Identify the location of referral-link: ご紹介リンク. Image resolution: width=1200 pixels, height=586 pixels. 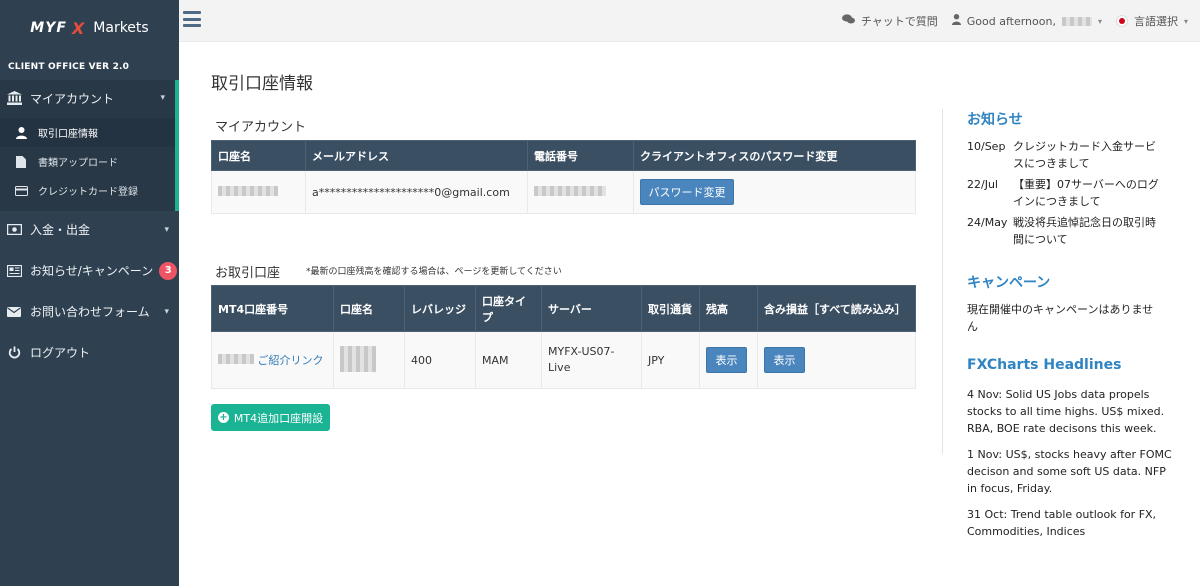
(291, 360).